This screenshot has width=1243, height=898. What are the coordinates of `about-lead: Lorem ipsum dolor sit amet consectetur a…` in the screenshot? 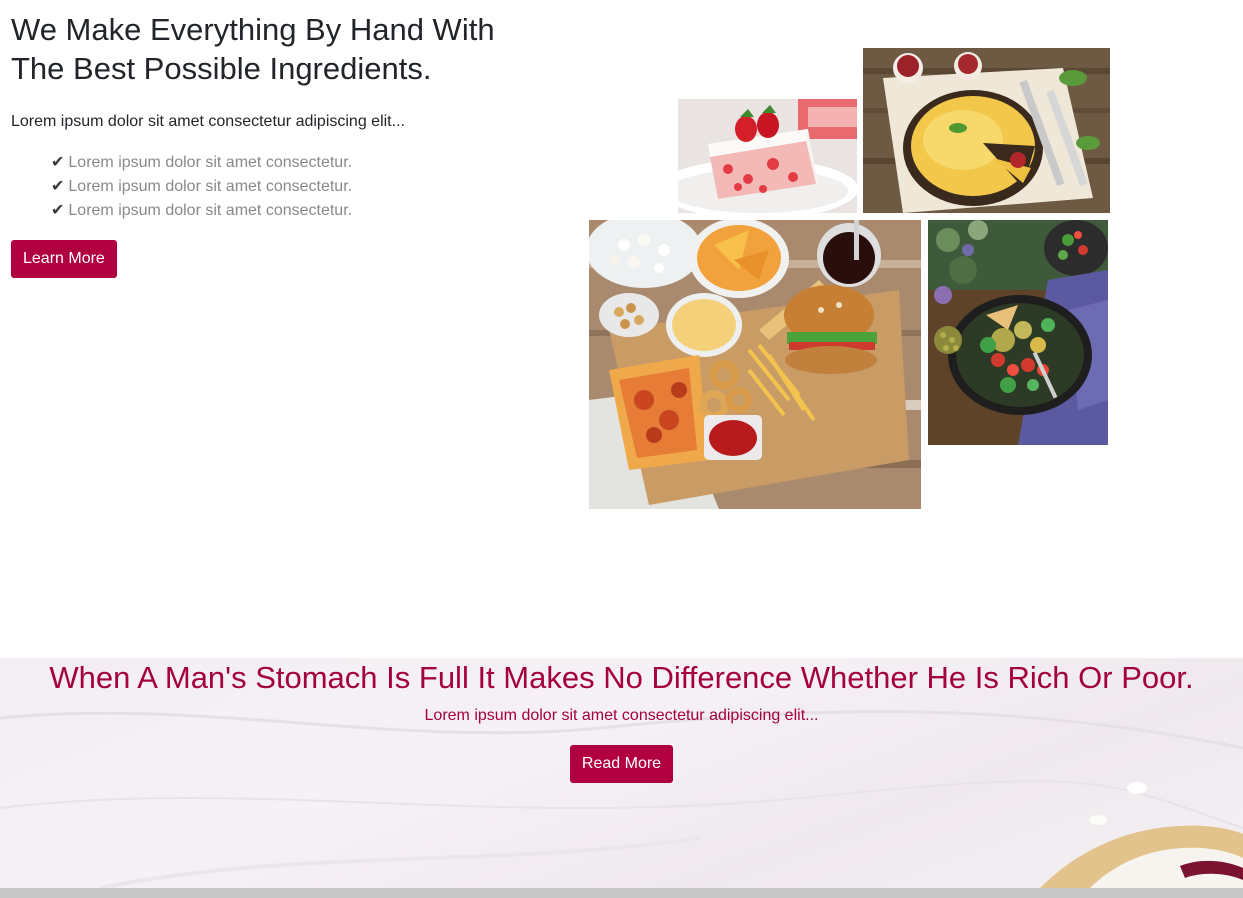 It's located at (208, 121).